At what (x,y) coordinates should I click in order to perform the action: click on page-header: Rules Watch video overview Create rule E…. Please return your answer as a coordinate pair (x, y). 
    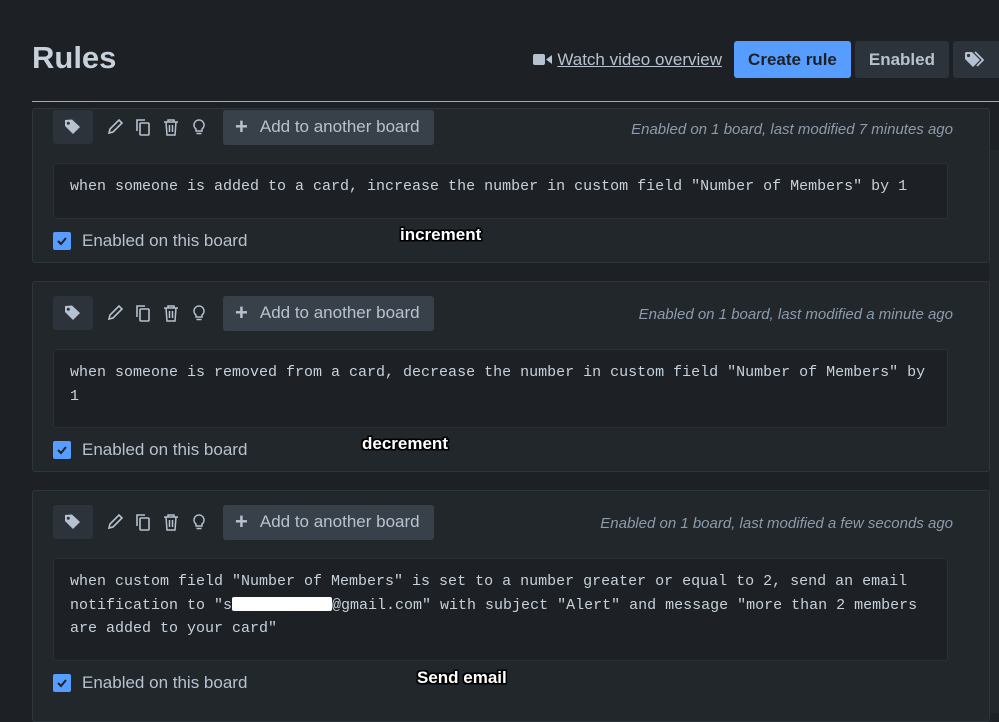
    Looking at the image, I should click on (499, 51).